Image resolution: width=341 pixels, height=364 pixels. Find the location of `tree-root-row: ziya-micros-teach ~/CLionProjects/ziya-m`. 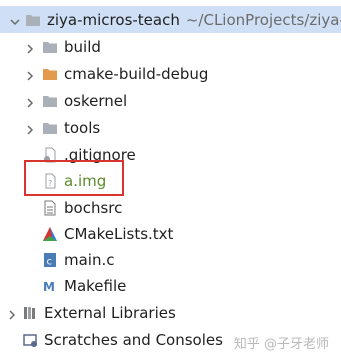

tree-root-row: ziya-micros-teach ~/CLionProjects/ziya-m is located at coordinates (170, 19).